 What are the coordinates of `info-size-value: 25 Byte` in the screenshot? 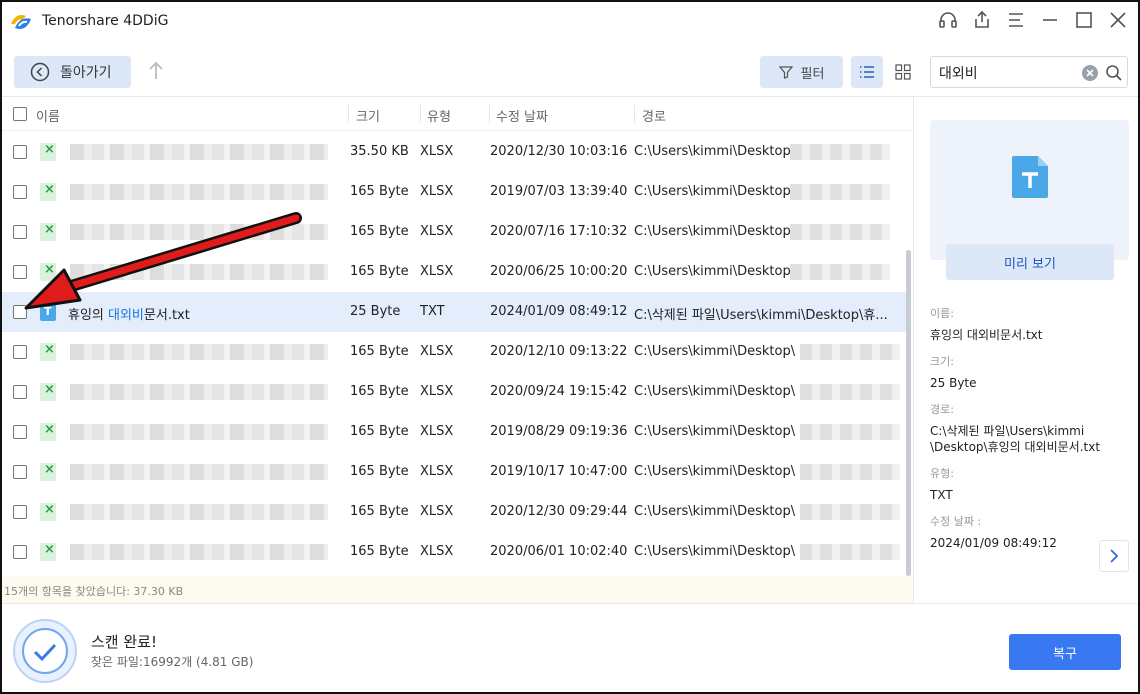 It's located at (953, 383).